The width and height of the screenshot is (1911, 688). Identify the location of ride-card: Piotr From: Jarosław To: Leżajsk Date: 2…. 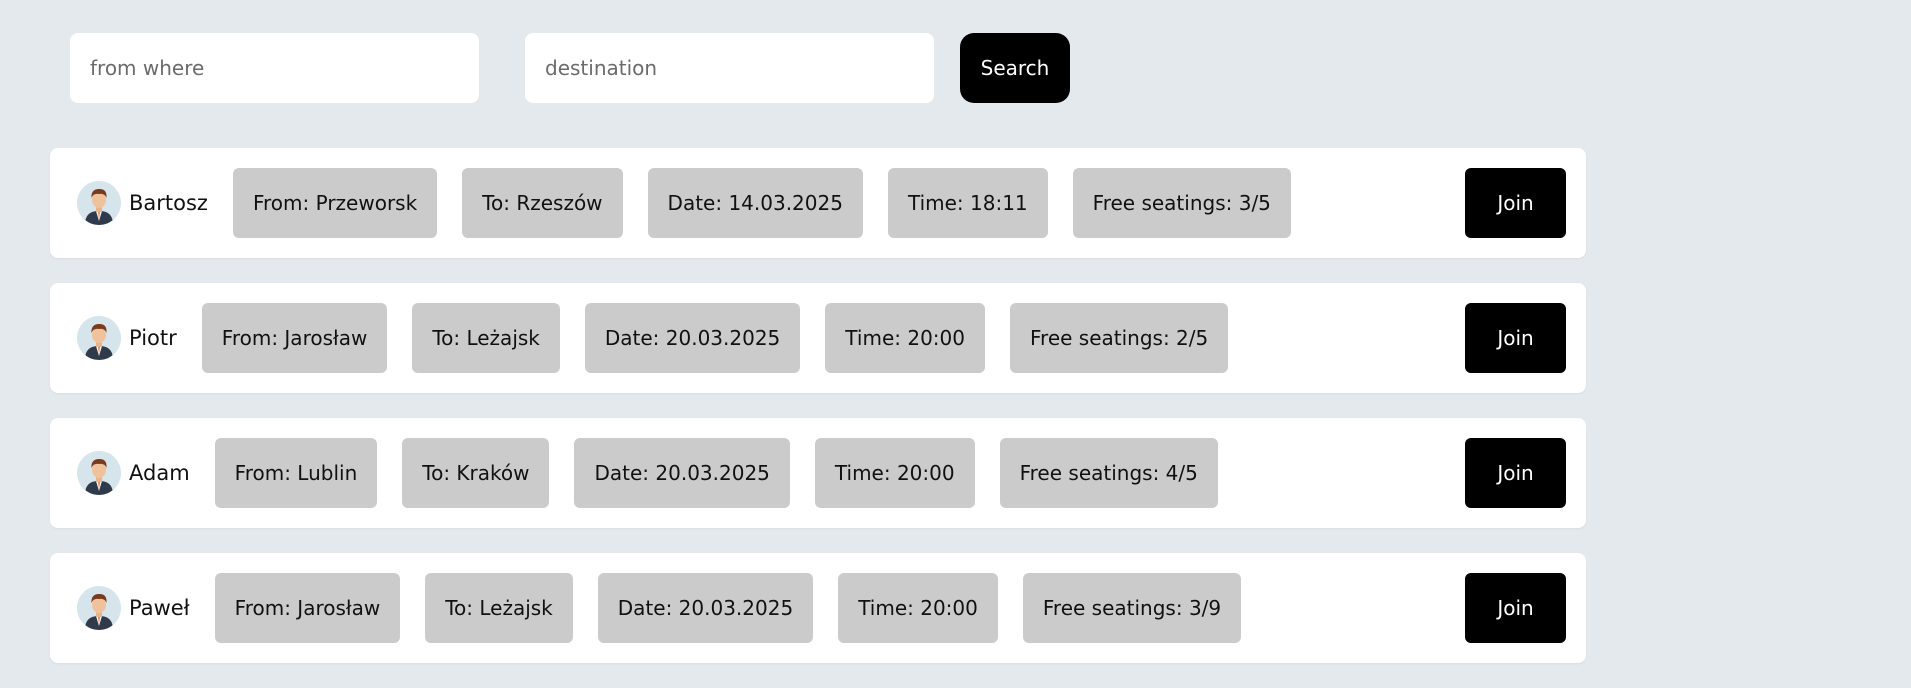
(818, 338).